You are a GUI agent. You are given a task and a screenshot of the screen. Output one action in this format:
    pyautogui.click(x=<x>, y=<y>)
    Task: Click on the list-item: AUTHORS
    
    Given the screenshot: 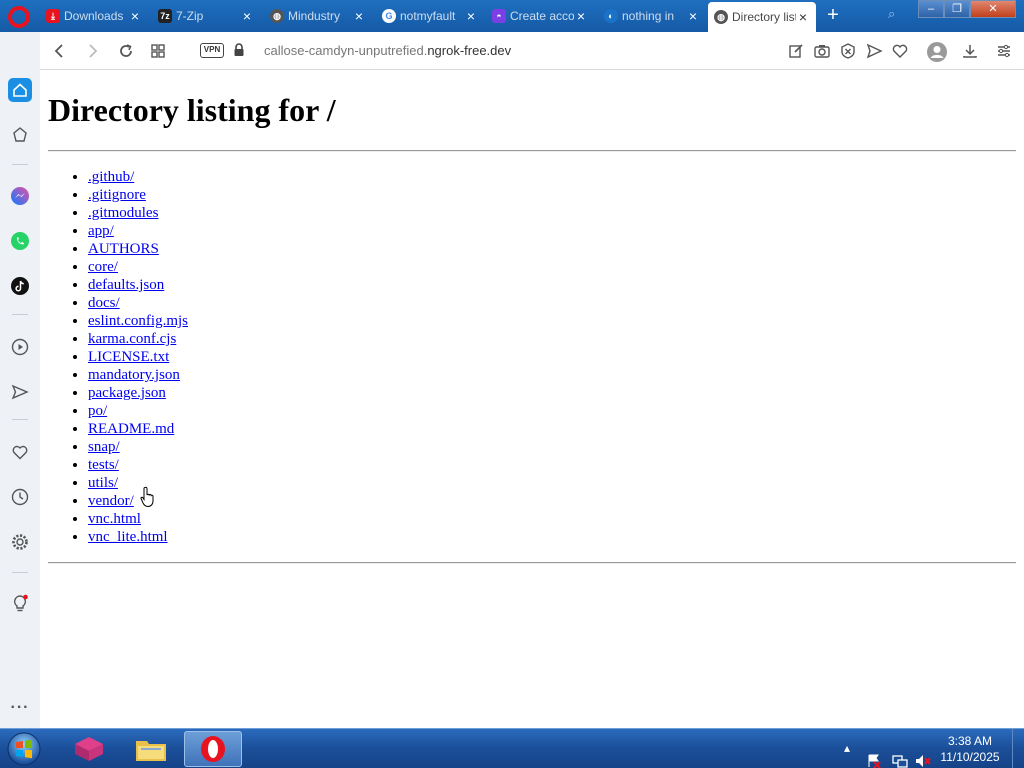 What is the action you would take?
    pyautogui.click(x=138, y=249)
    